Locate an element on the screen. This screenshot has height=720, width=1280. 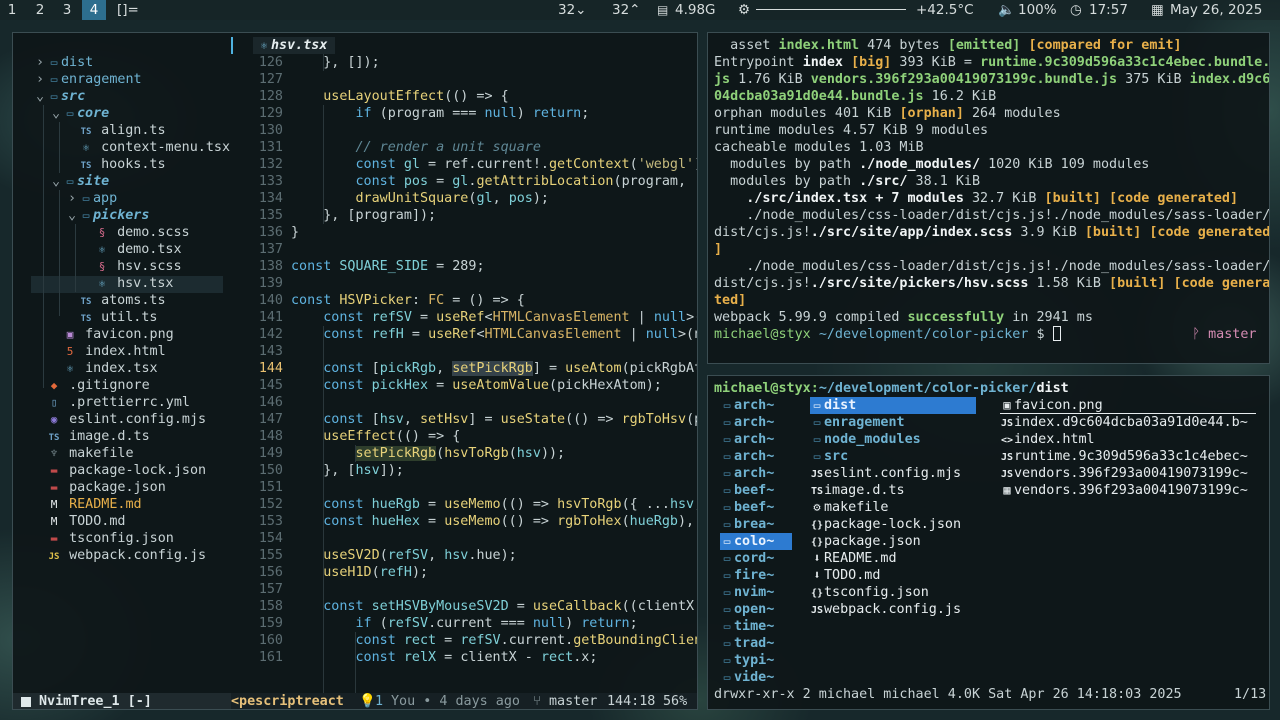
lf-preview-item: <>index.html is located at coordinates (1047, 439).